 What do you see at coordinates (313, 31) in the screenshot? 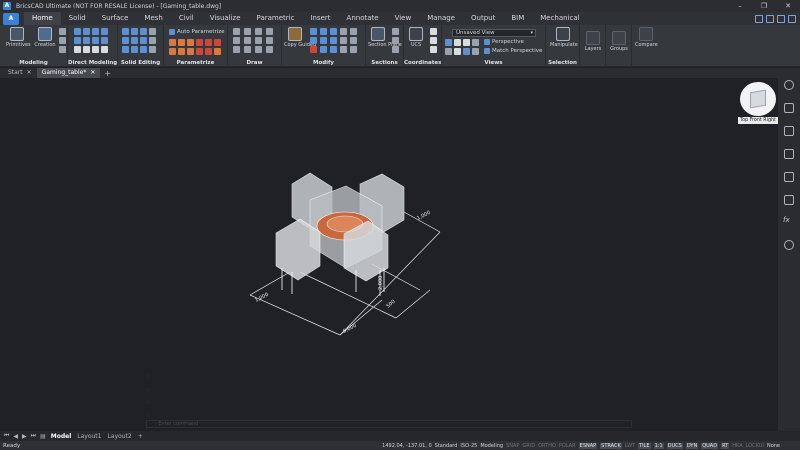
I see `move-icon` at bounding box center [313, 31].